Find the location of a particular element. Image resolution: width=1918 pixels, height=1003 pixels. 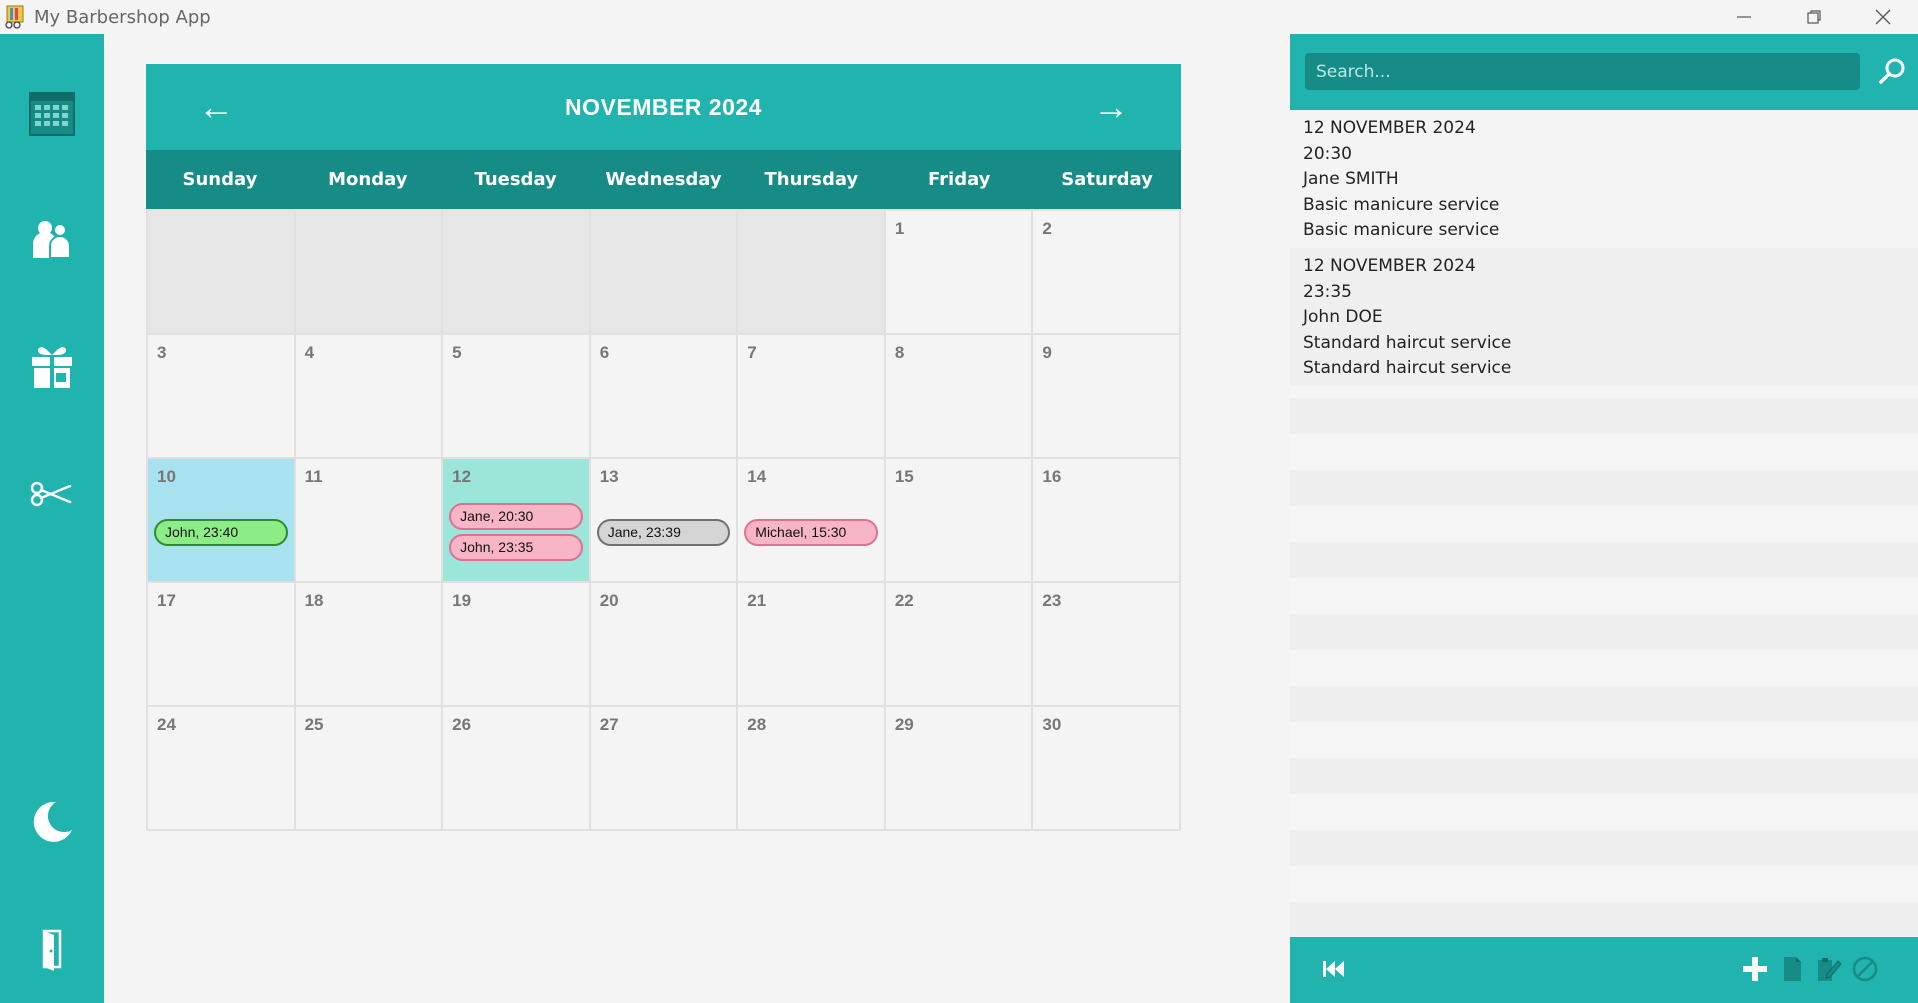

day-cell: 24 is located at coordinates (222, 769).